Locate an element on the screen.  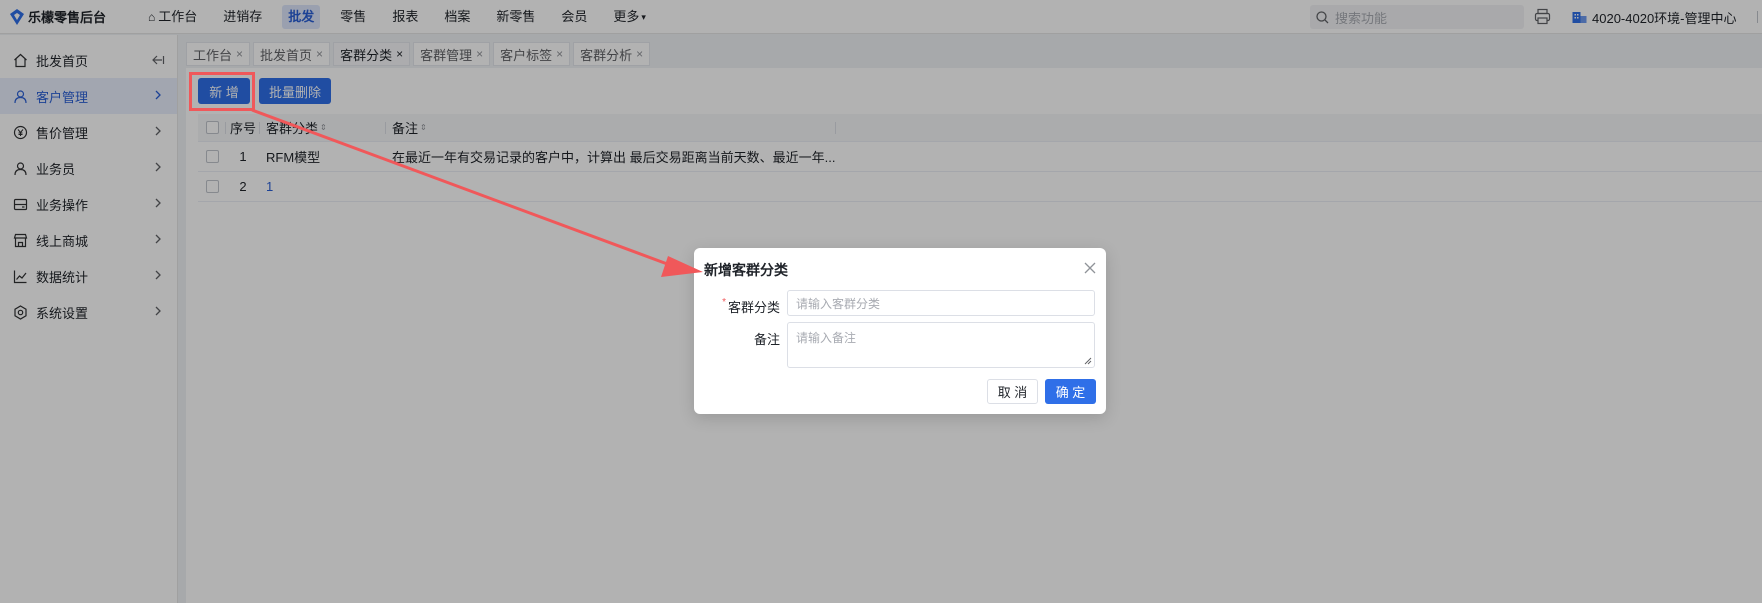
annotation-highlight is located at coordinates (222, 91).